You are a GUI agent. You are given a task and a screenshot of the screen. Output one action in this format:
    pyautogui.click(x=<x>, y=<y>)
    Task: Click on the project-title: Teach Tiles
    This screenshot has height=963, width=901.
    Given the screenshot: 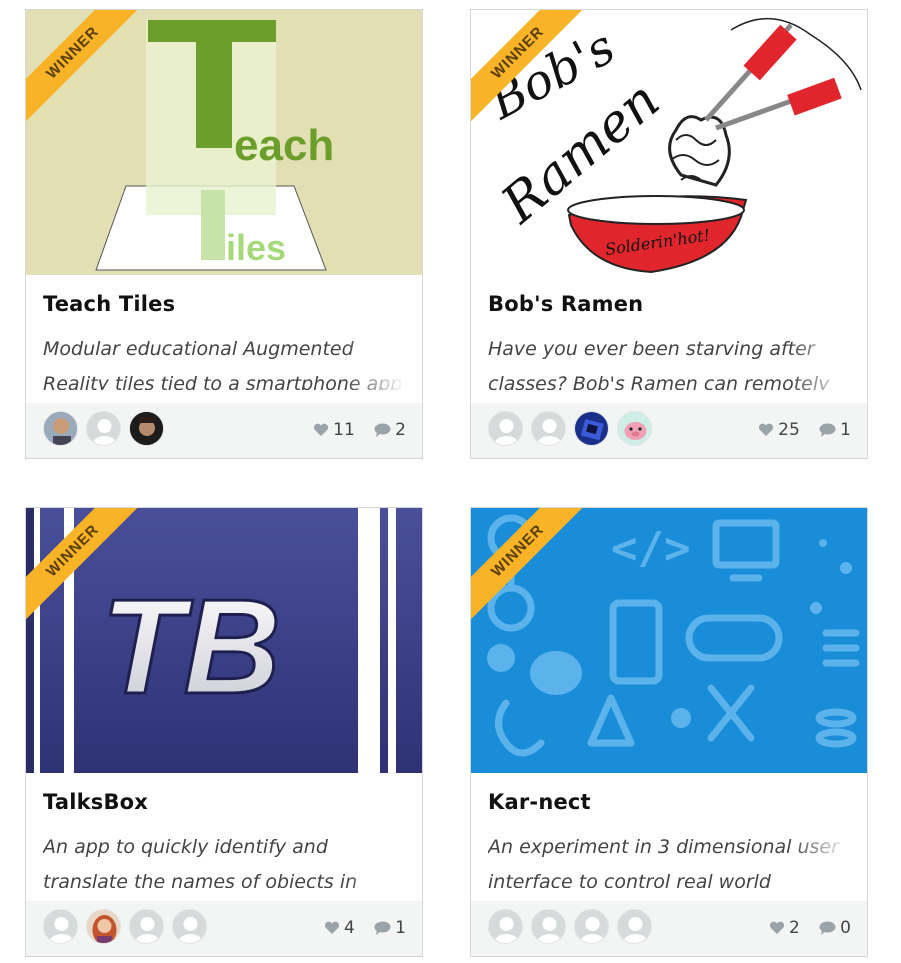 What is the action you would take?
    pyautogui.click(x=109, y=304)
    